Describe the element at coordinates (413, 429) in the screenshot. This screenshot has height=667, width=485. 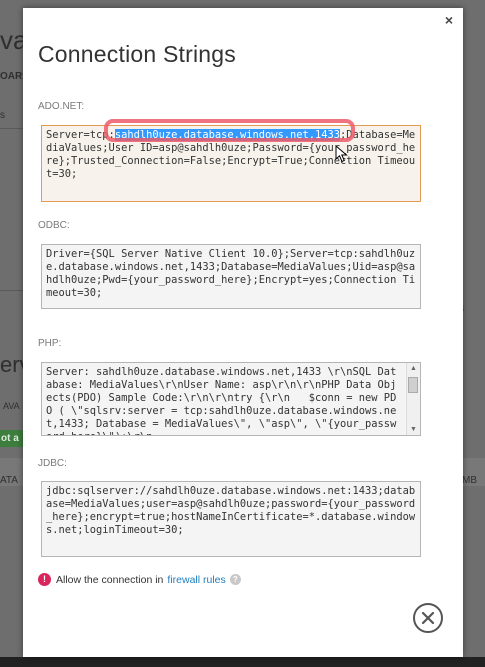
I see `scroll-down-icon: ▼` at that location.